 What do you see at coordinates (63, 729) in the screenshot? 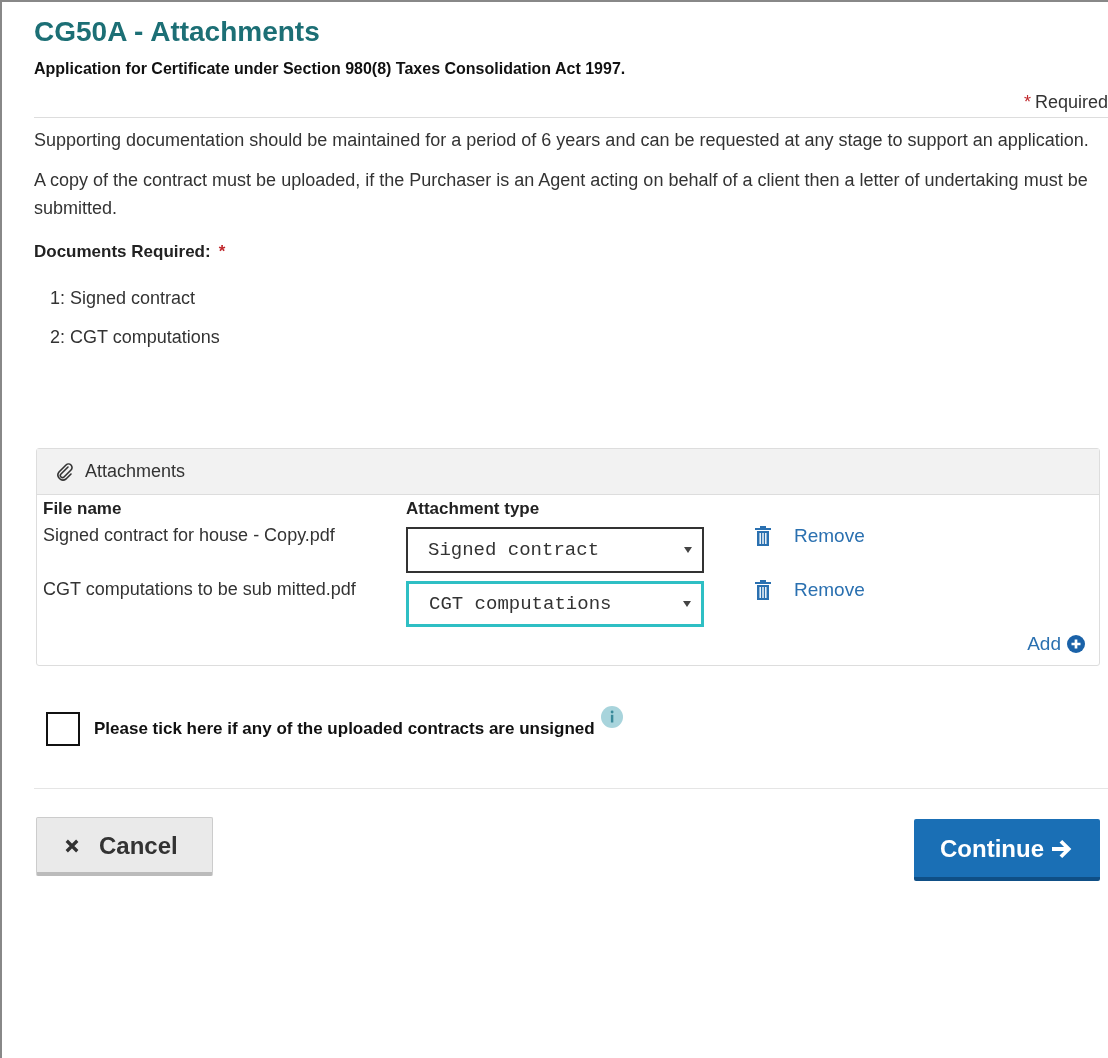
I see `unsigned-checkbox` at bounding box center [63, 729].